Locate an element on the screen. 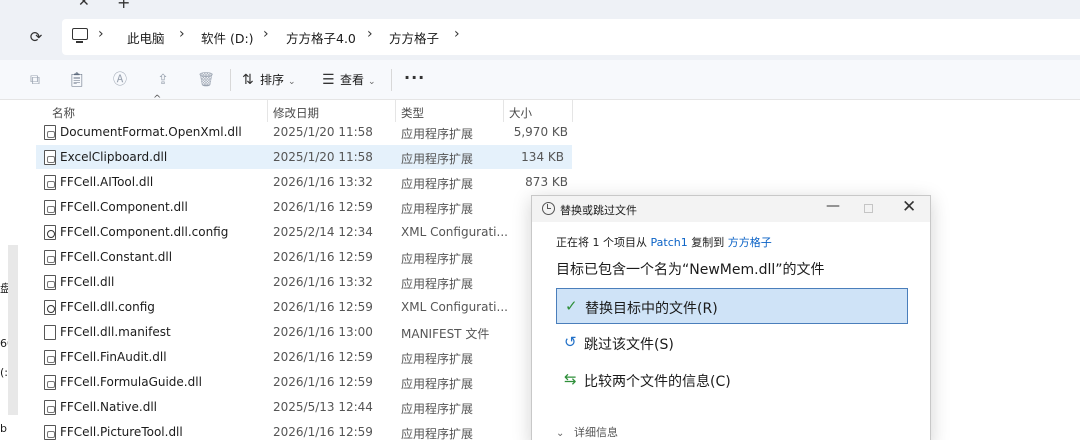  conflict-heading: 目标已包含一个名为“NewMem.dll”的文件 is located at coordinates (690, 270).